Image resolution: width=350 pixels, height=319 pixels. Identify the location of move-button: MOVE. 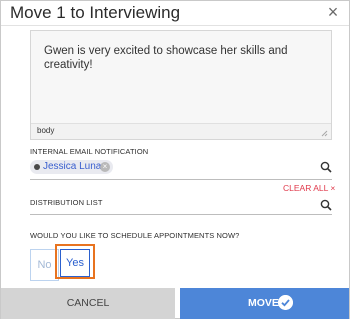
(264, 303).